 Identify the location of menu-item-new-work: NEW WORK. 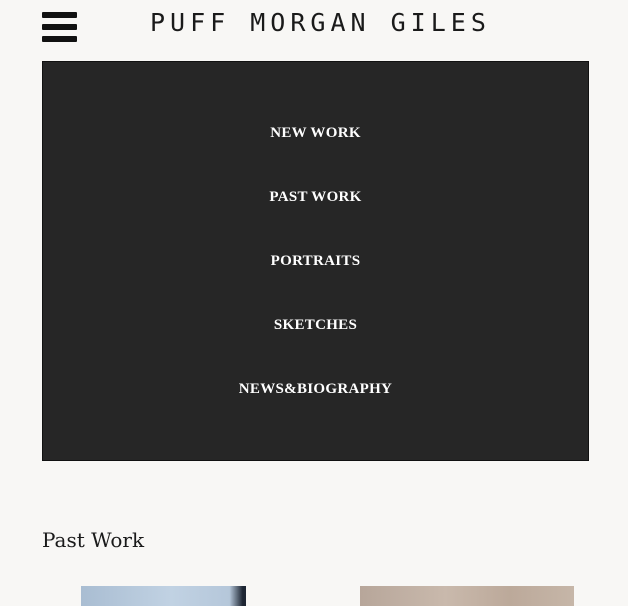
(315, 154).